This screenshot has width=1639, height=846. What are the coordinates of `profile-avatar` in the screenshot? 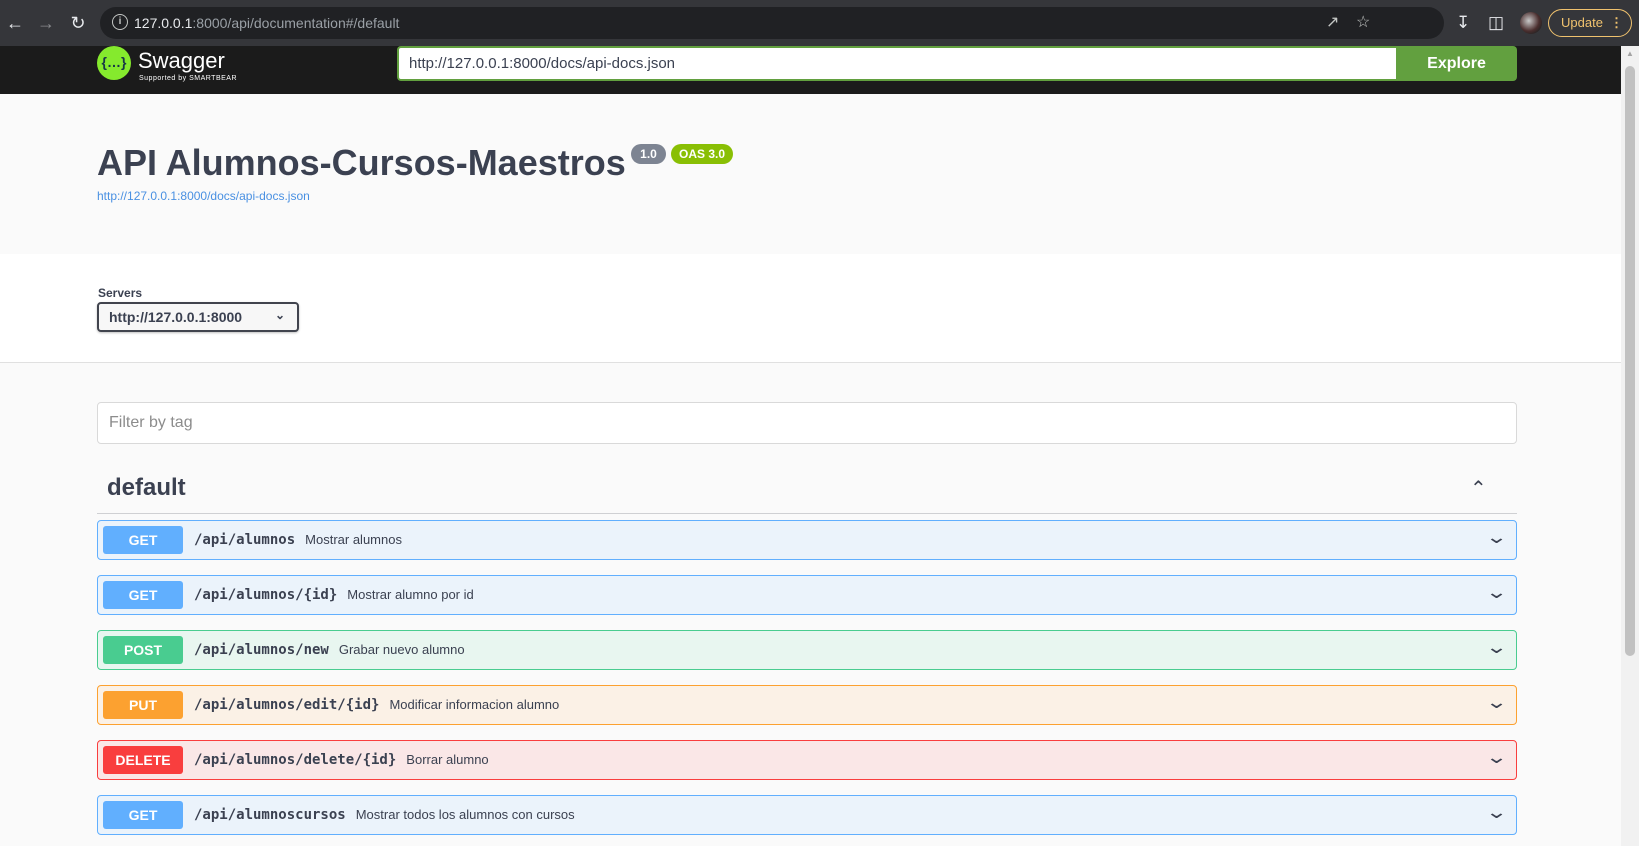 It's located at (1531, 23).